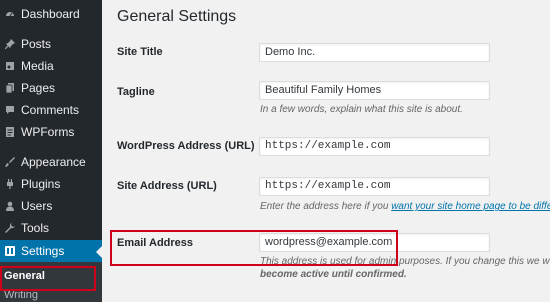 The width and height of the screenshot is (550, 302). I want to click on menu-item-appearance: Appearance, so click(51, 162).